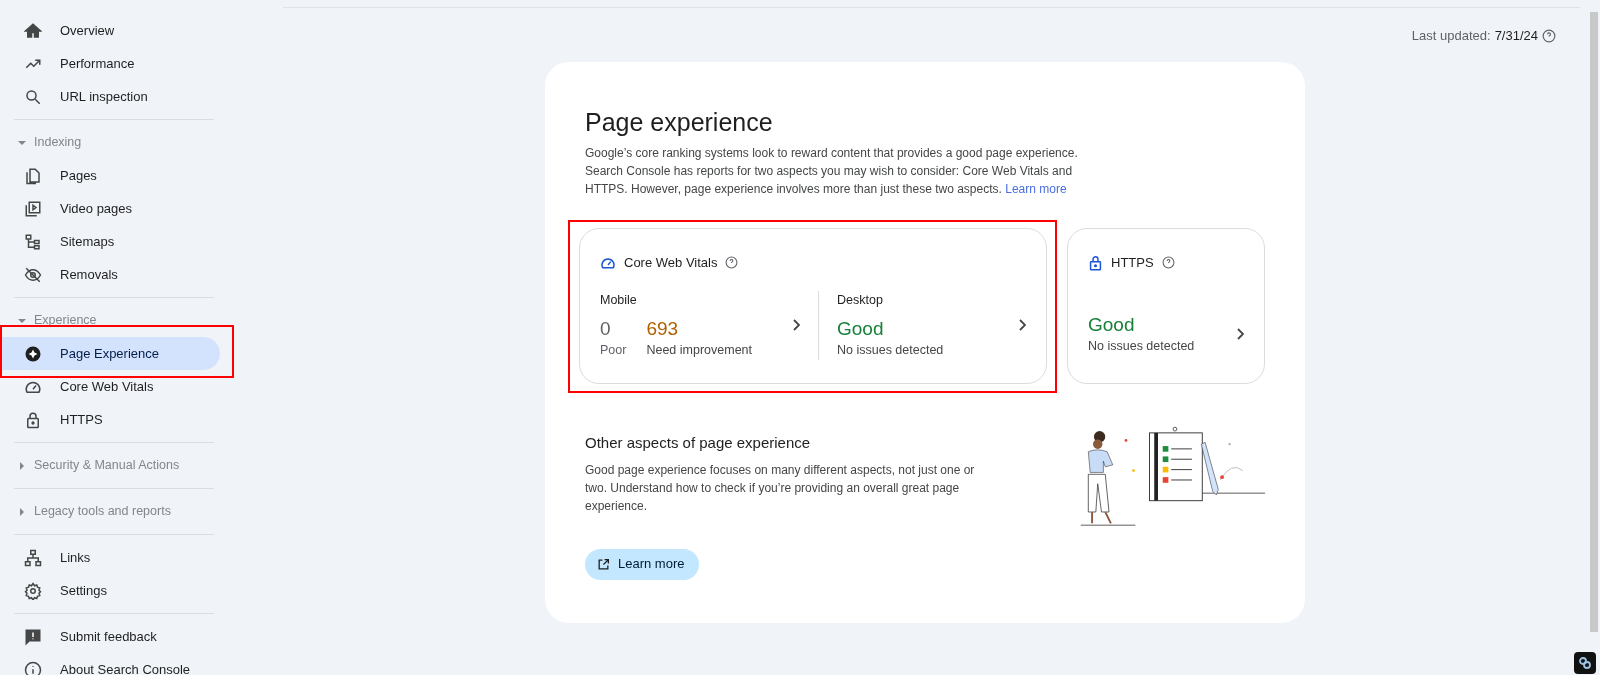  Describe the element at coordinates (1132, 263) in the screenshot. I see `card-title: HTTPS` at that location.